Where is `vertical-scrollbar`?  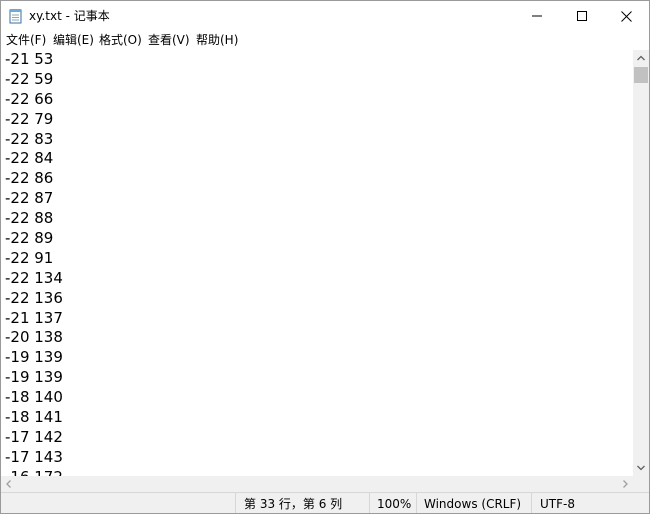 vertical-scrollbar is located at coordinates (641, 263).